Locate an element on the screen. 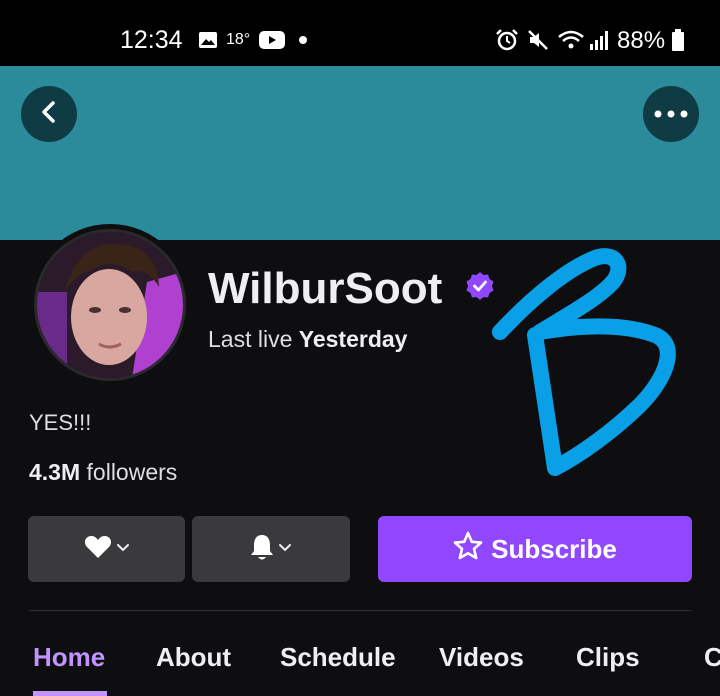  signal-icon is located at coordinates (599, 40).